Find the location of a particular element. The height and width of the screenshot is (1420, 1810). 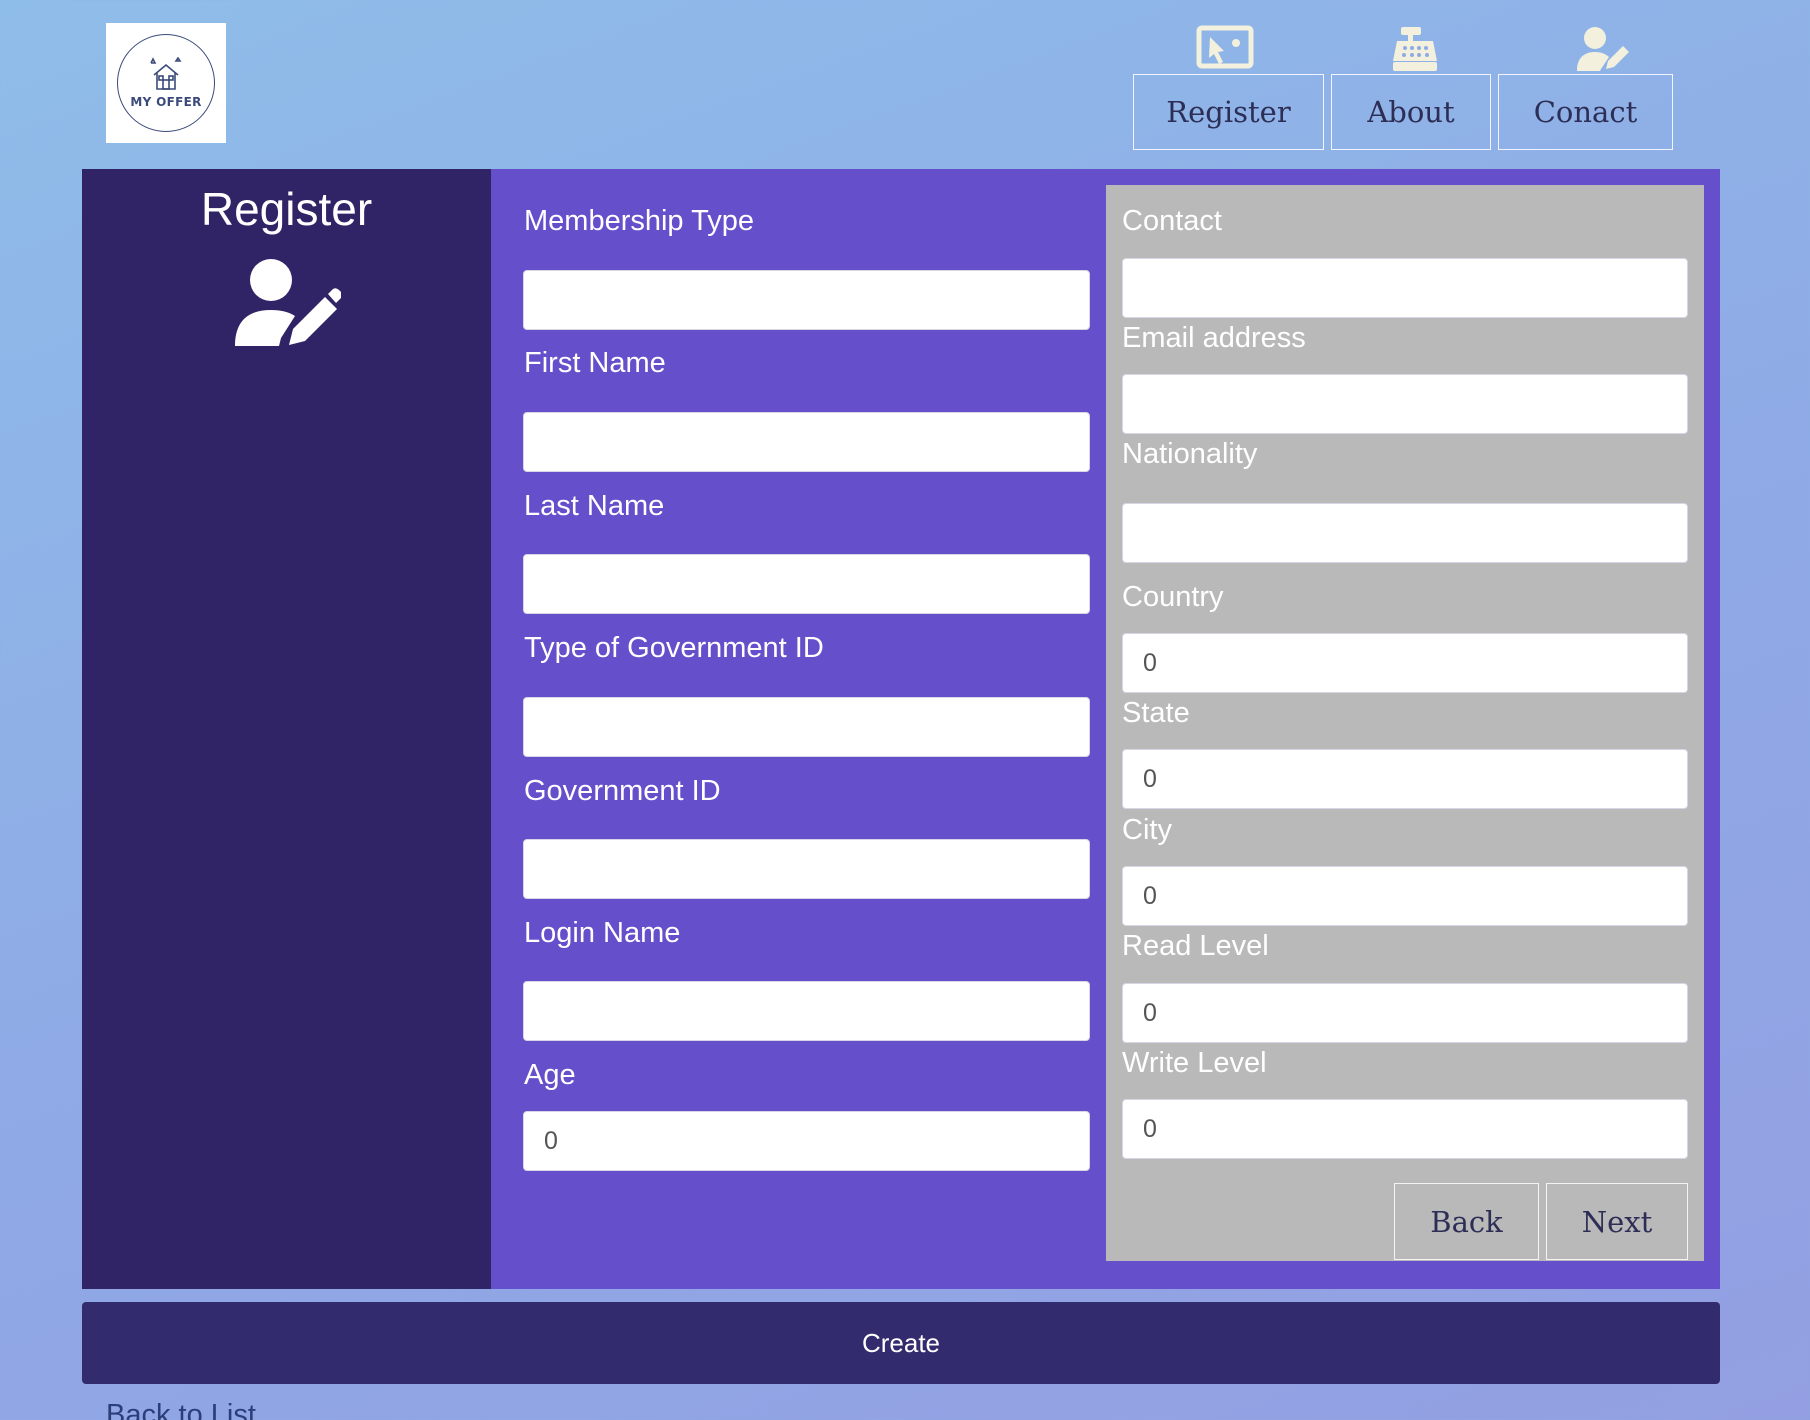

nationality-label: Nationality is located at coordinates (1190, 454).